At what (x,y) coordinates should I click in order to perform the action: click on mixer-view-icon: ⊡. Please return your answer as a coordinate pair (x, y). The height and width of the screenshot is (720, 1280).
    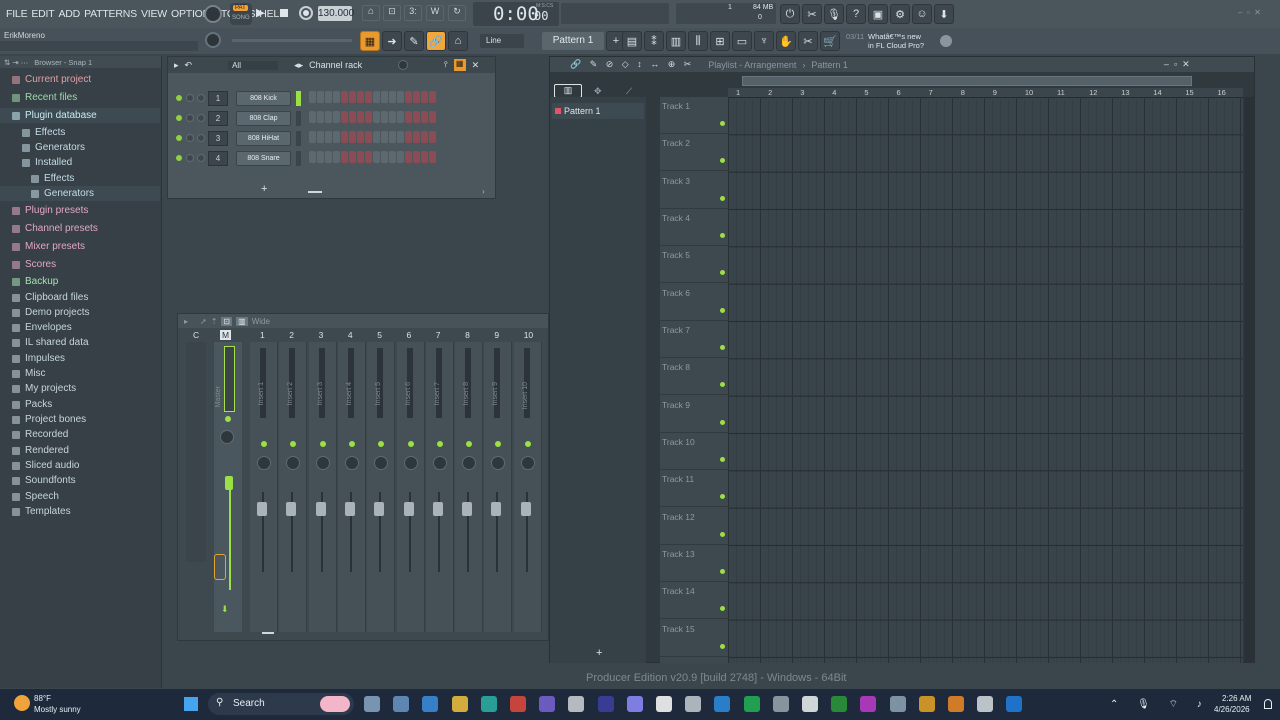
    Looking at the image, I should click on (227, 321).